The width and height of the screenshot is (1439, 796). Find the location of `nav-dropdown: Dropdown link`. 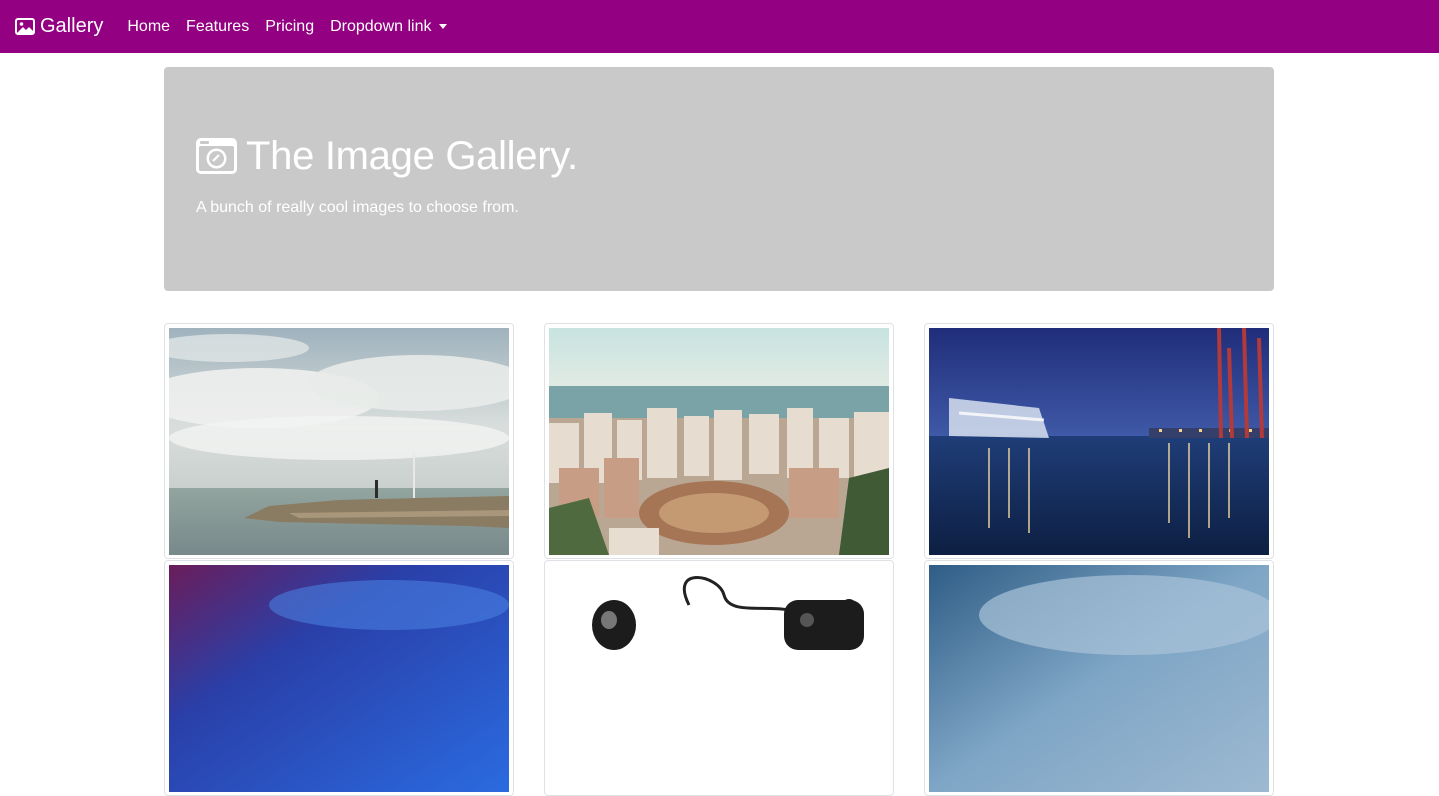

nav-dropdown: Dropdown link is located at coordinates (389, 26).